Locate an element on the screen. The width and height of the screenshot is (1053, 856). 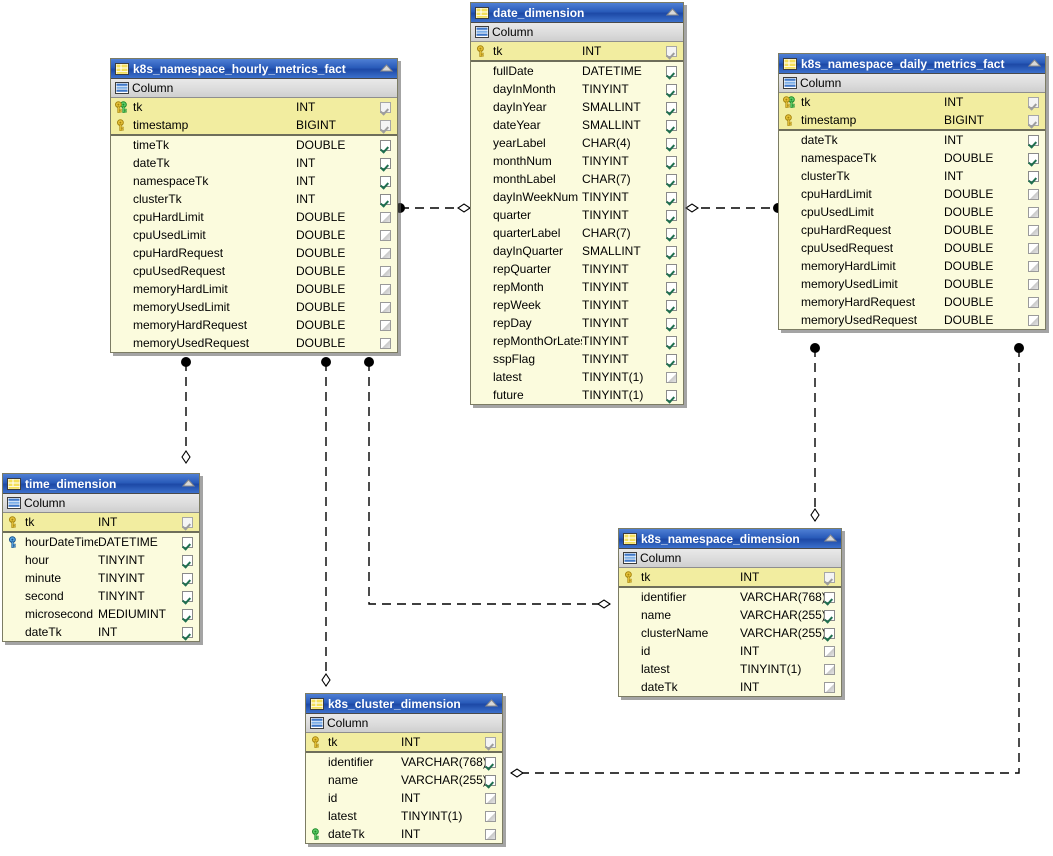
column-row: sspFlag TINYINT is located at coordinates (577, 359).